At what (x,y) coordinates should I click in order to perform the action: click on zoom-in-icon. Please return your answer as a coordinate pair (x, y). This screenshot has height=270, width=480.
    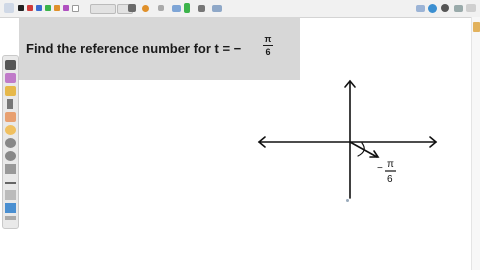
    Looking at the image, I should click on (10, 143).